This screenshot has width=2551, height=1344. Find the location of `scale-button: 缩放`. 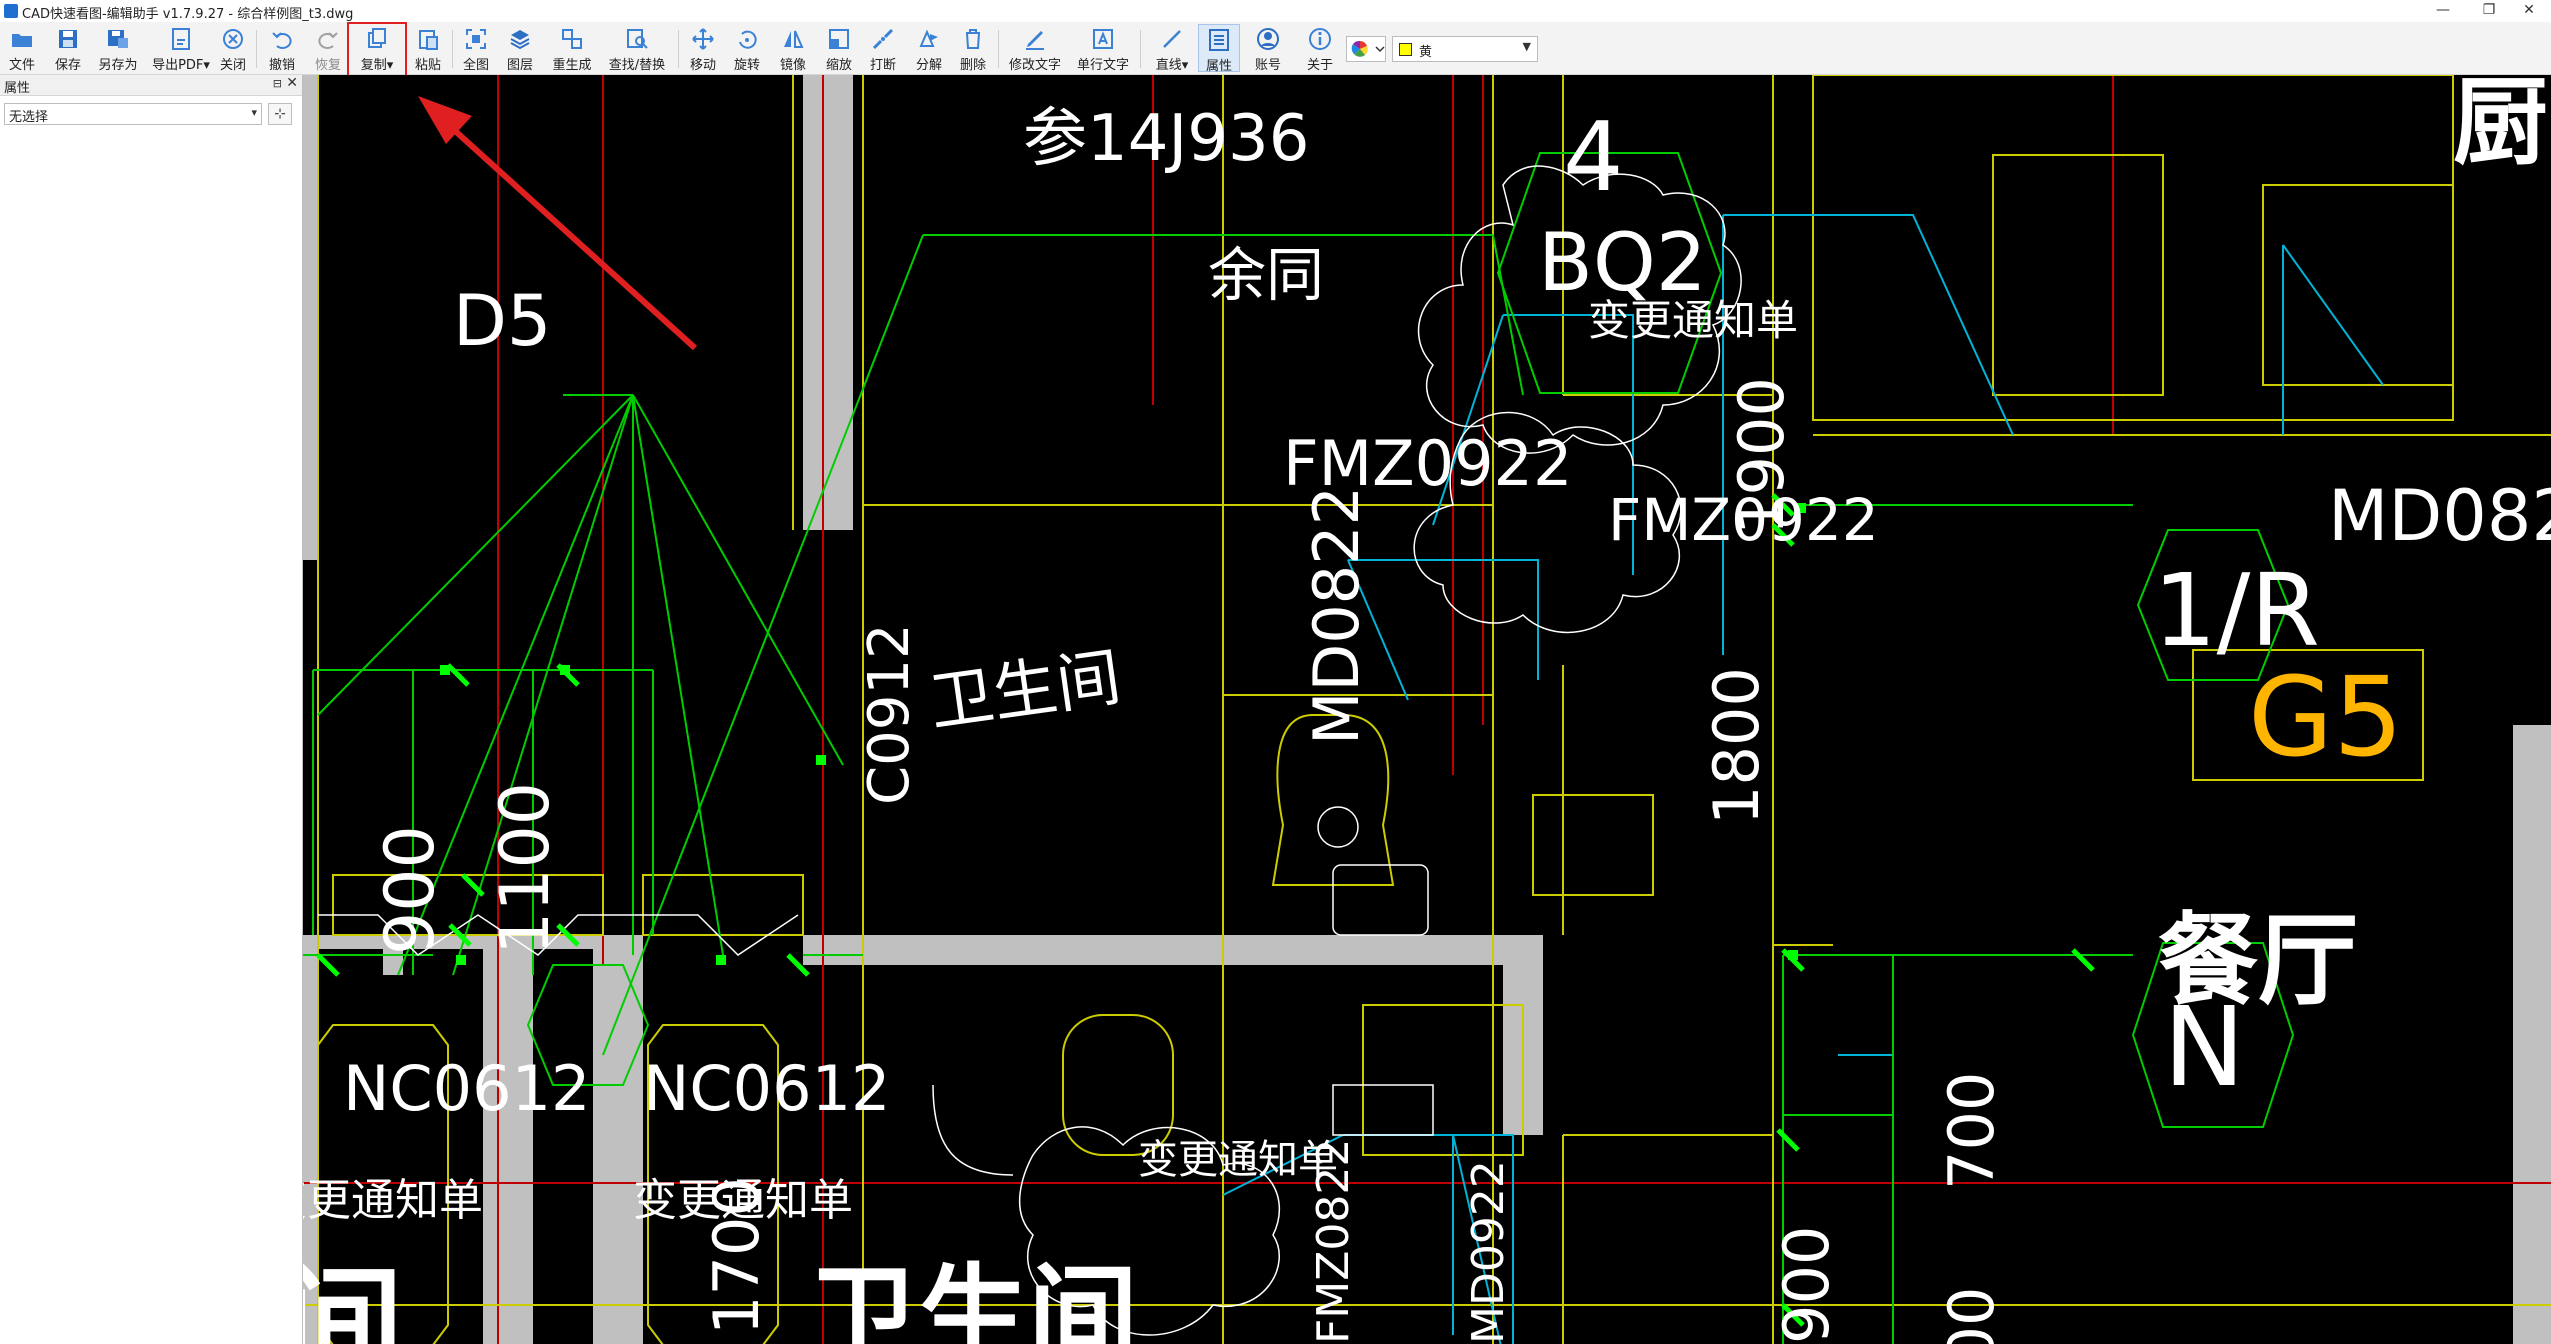

scale-button: 缩放 is located at coordinates (839, 48).